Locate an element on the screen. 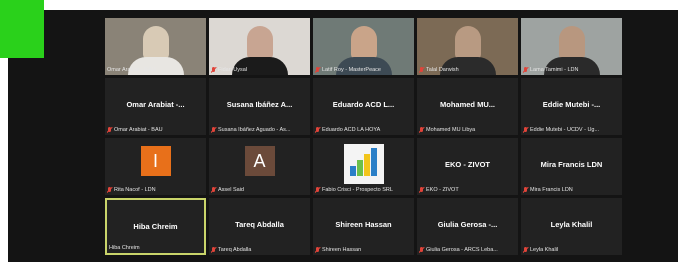  participant-tile: Latif Roy - MasterPeace is located at coordinates (363, 46).